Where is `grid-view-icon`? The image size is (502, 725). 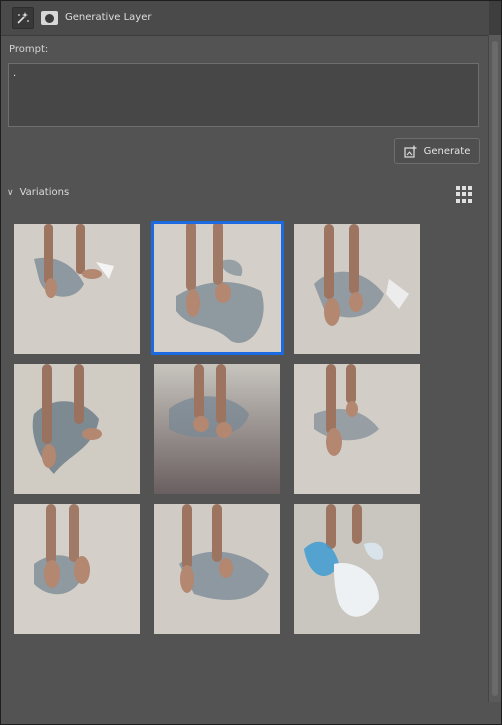
grid-view-icon is located at coordinates (464, 194).